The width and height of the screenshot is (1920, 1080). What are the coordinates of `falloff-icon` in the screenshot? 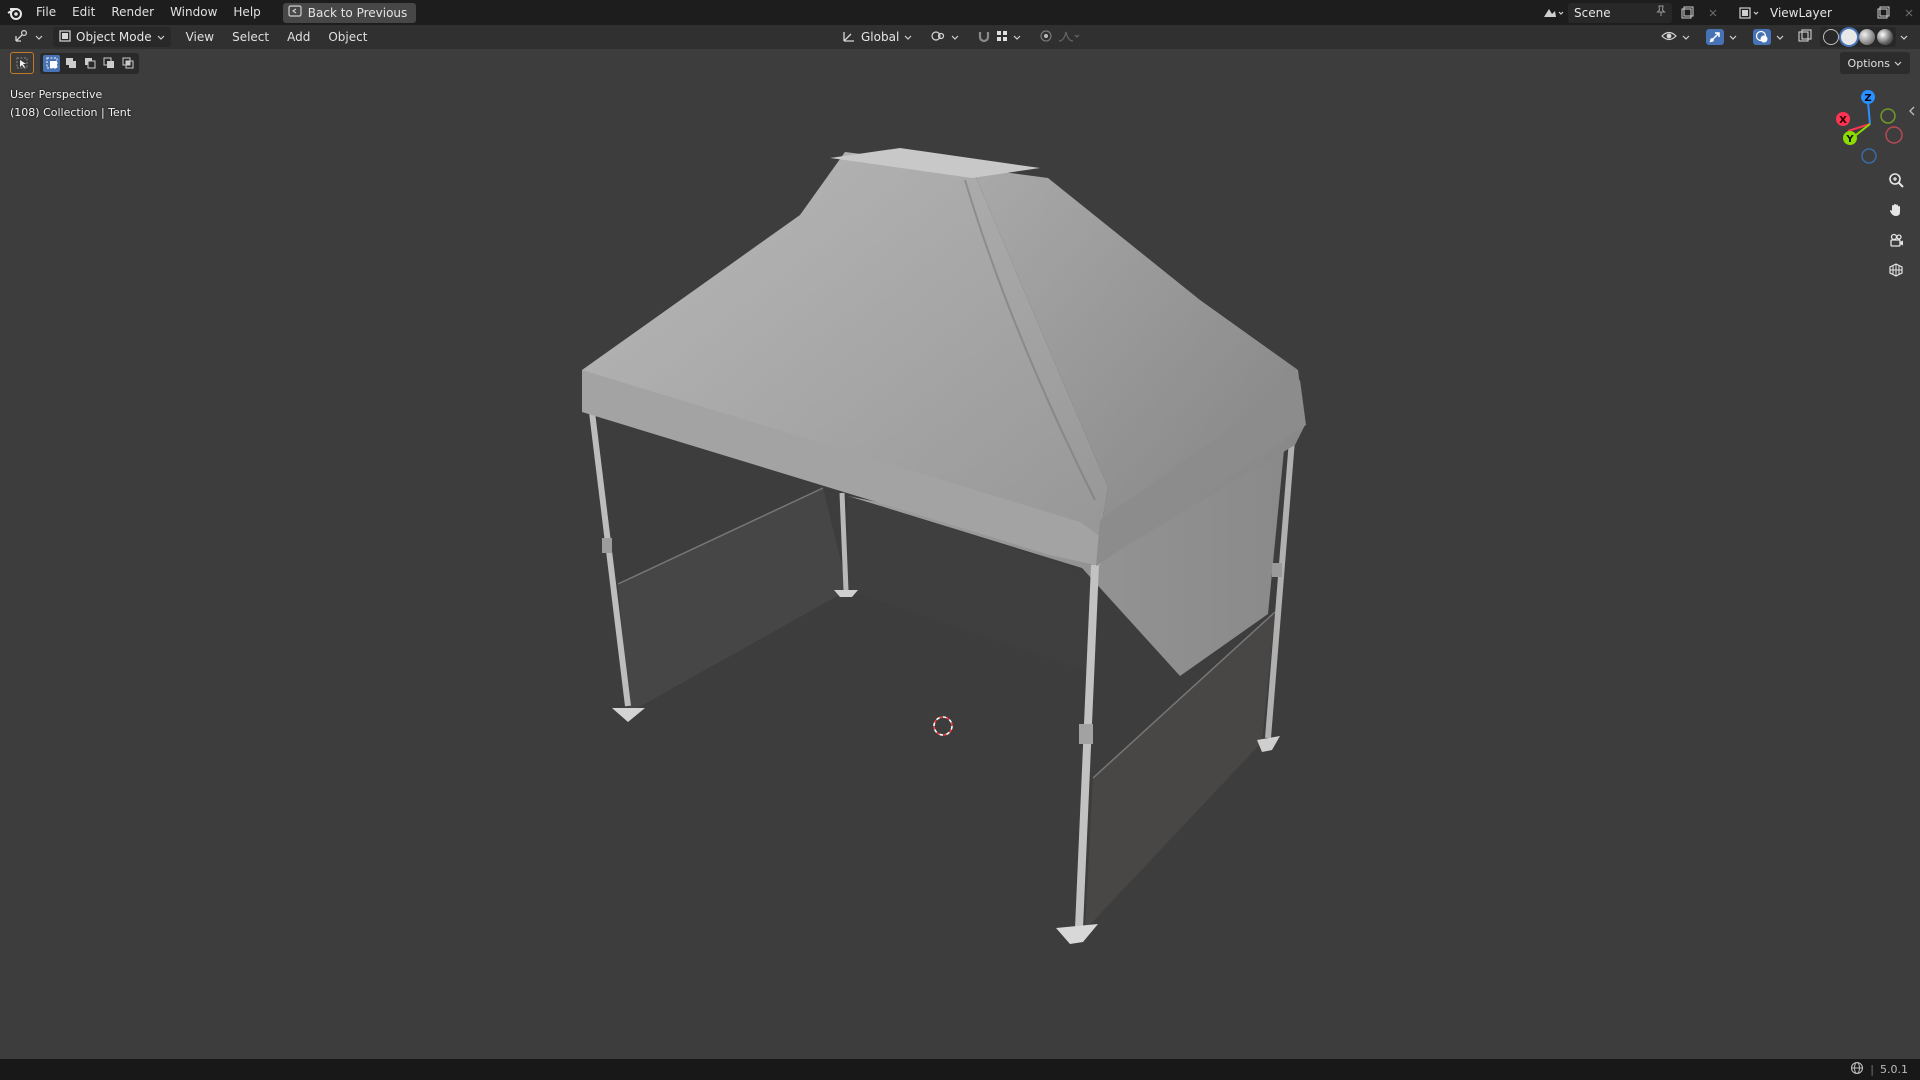 It's located at (1069, 37).